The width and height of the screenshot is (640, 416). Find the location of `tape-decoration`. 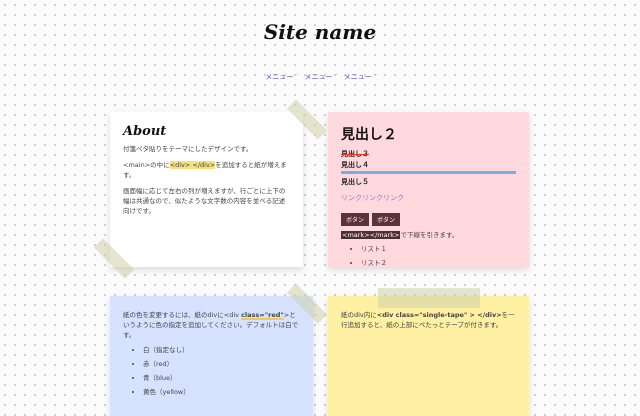

tape-decoration is located at coordinates (429, 298).